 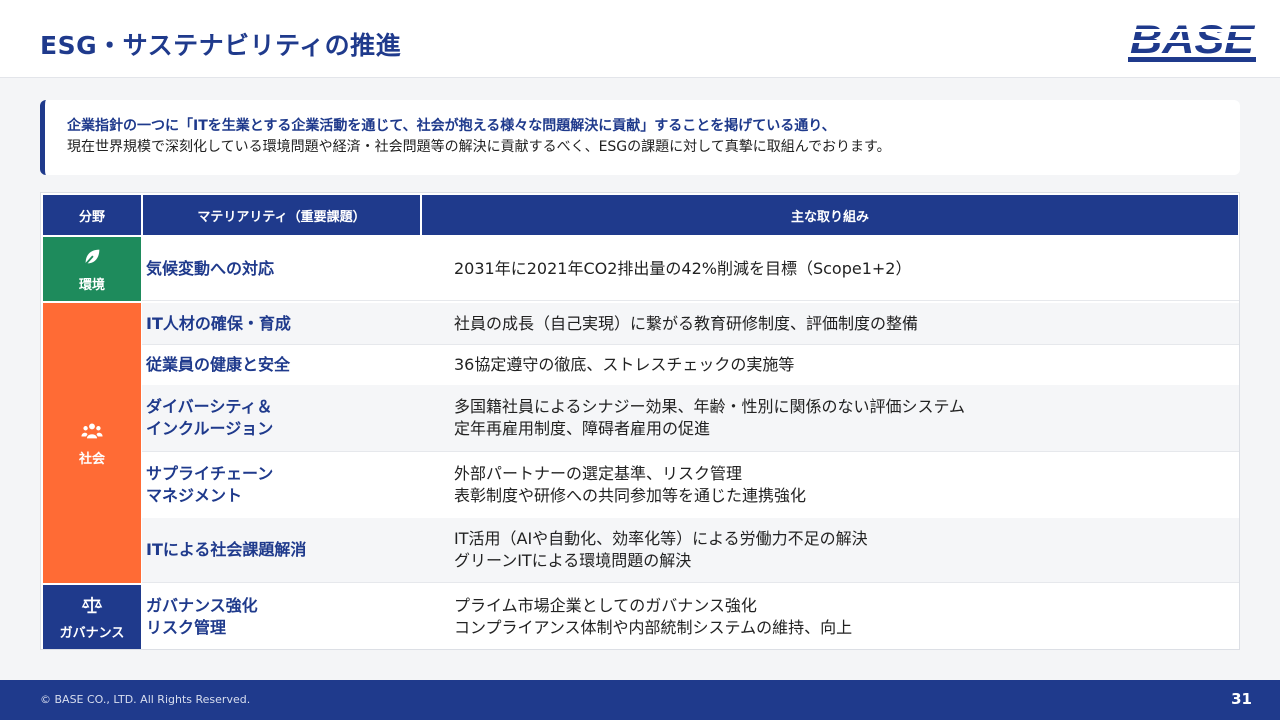 What do you see at coordinates (92, 604) in the screenshot?
I see `scale-icon` at bounding box center [92, 604].